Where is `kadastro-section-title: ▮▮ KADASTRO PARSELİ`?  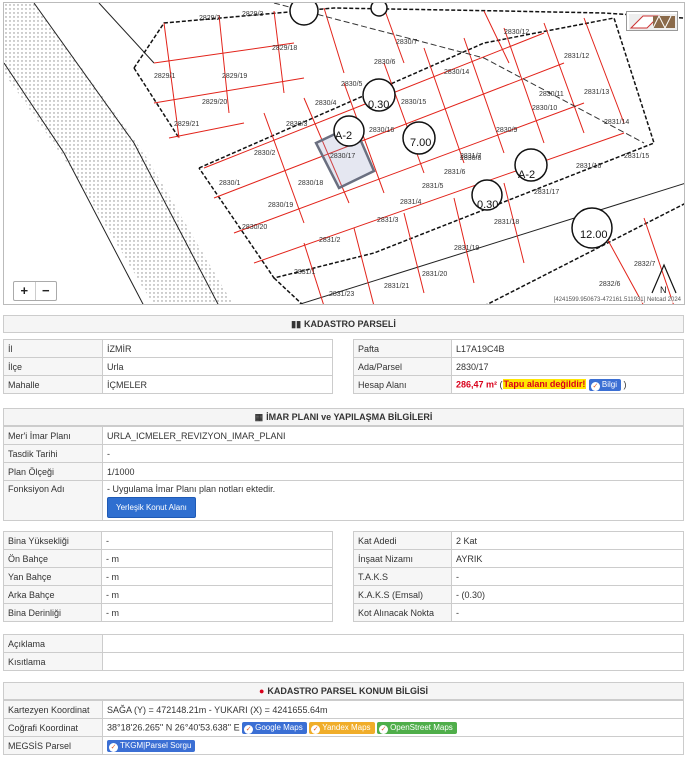
kadastro-section-title: ▮▮ KADASTRO PARSELİ is located at coordinates (343, 324).